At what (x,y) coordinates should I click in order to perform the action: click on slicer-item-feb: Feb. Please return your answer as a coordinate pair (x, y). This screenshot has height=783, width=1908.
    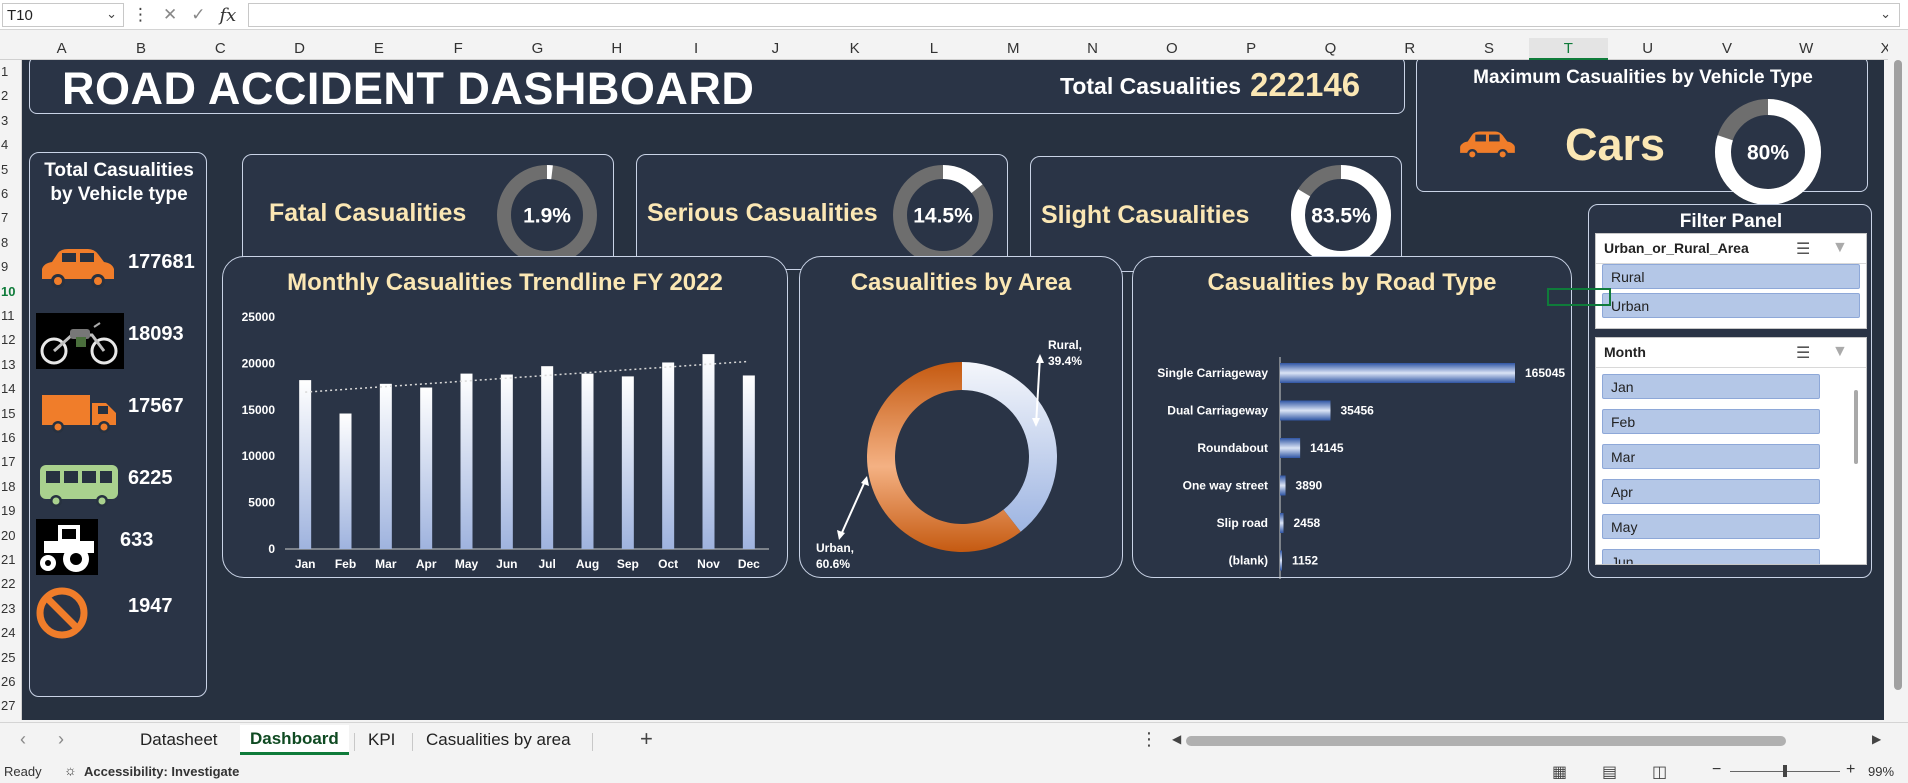
    Looking at the image, I should click on (1711, 421).